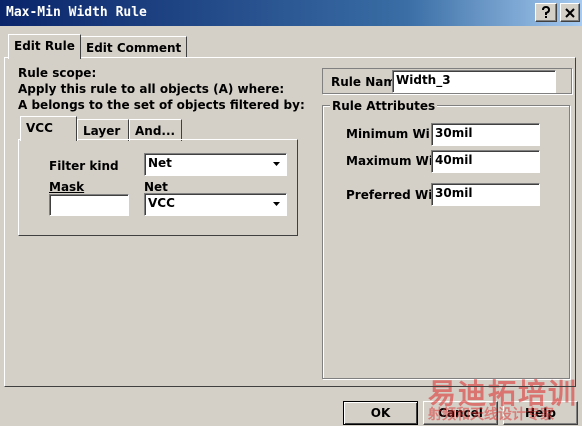 This screenshot has height=426, width=582. Describe the element at coordinates (84, 166) in the screenshot. I see `filter-kind-label: Filter kind` at that location.